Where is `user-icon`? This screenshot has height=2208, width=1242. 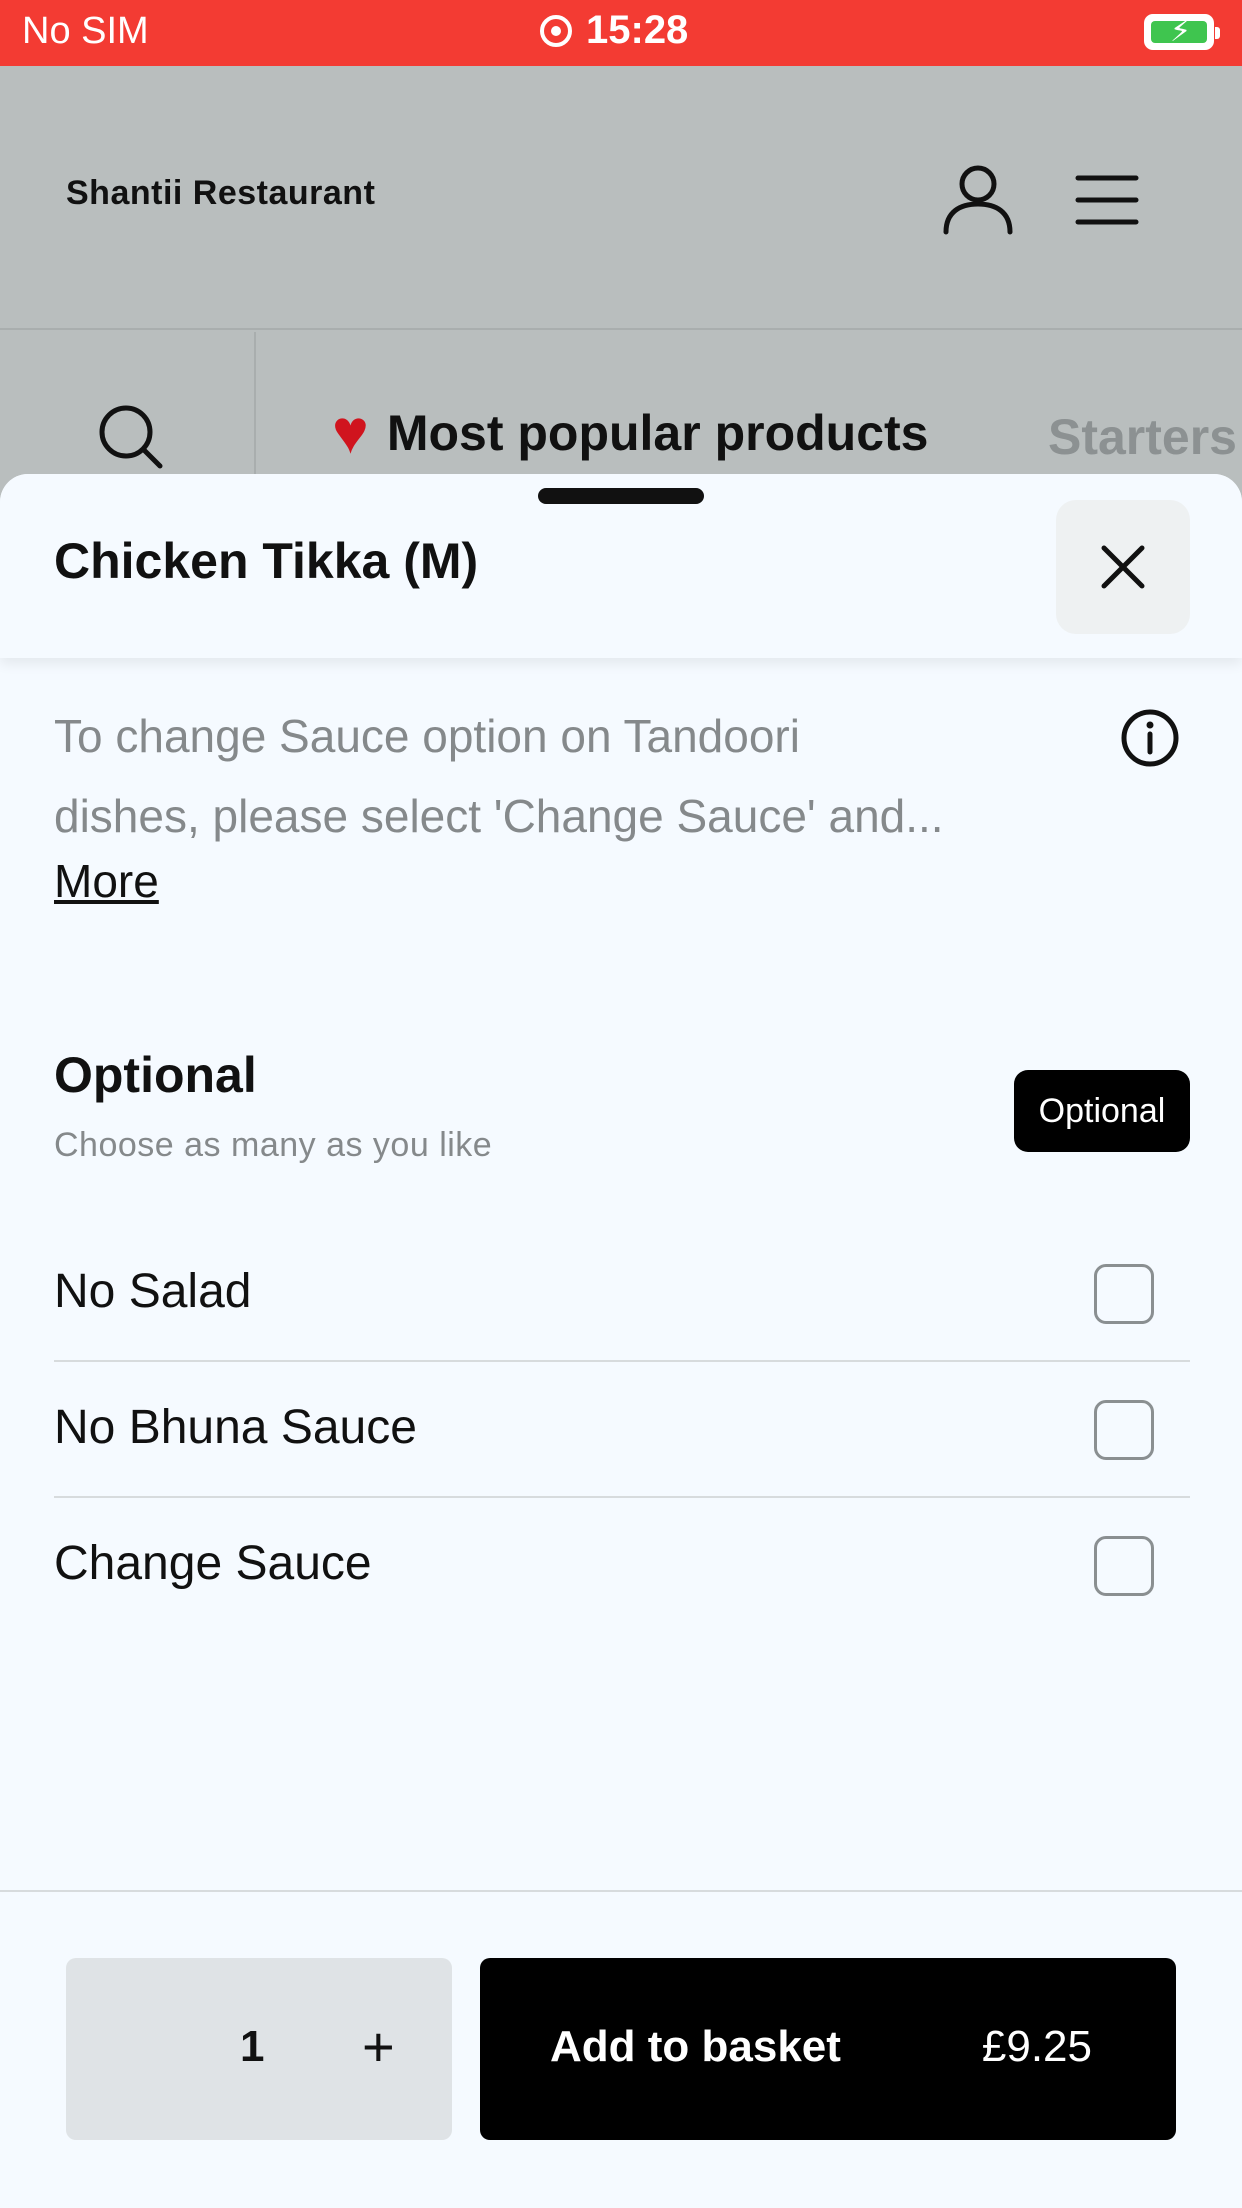
user-icon is located at coordinates (978, 200).